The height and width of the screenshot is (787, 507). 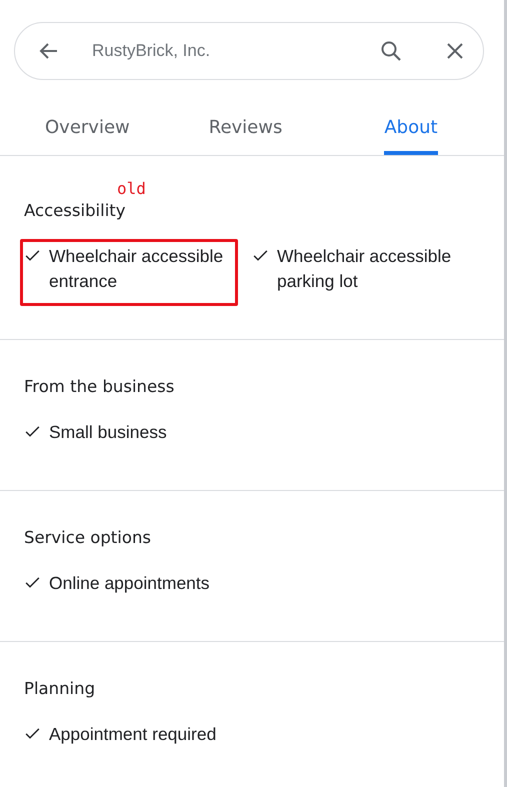 What do you see at coordinates (391, 51) in the screenshot?
I see `search-icon` at bounding box center [391, 51].